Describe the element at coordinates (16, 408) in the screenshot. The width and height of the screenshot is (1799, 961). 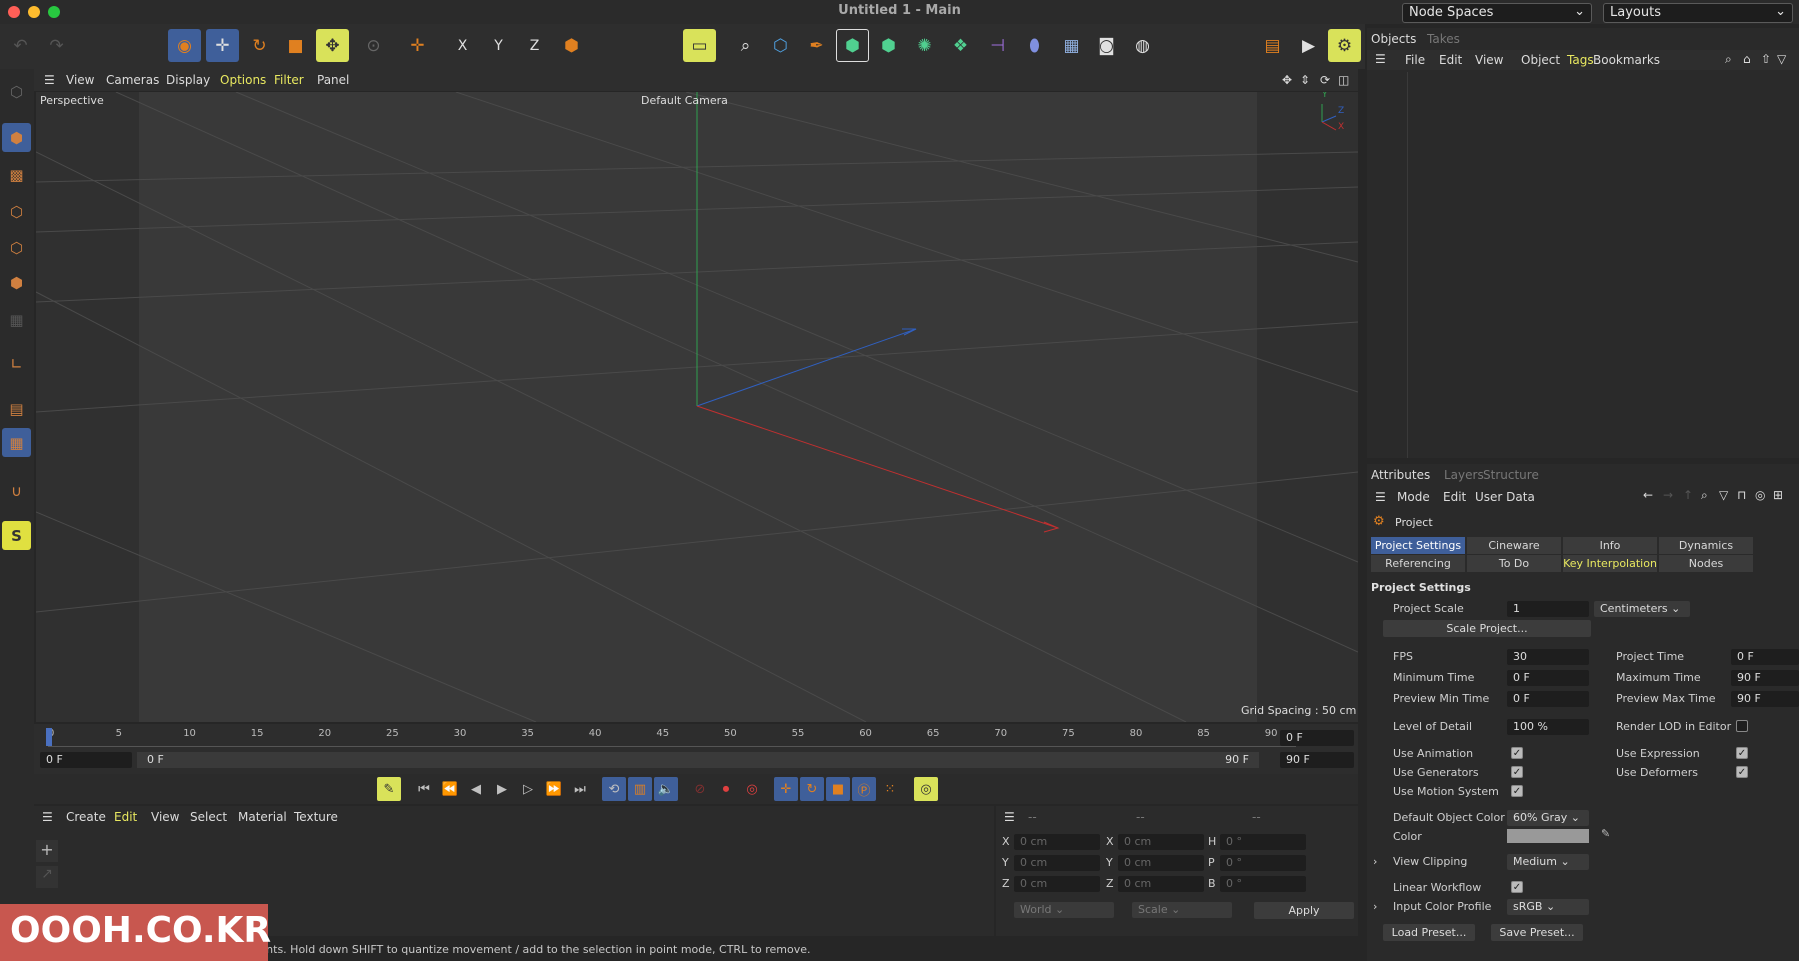
I see `workplane-icon: ▤` at that location.